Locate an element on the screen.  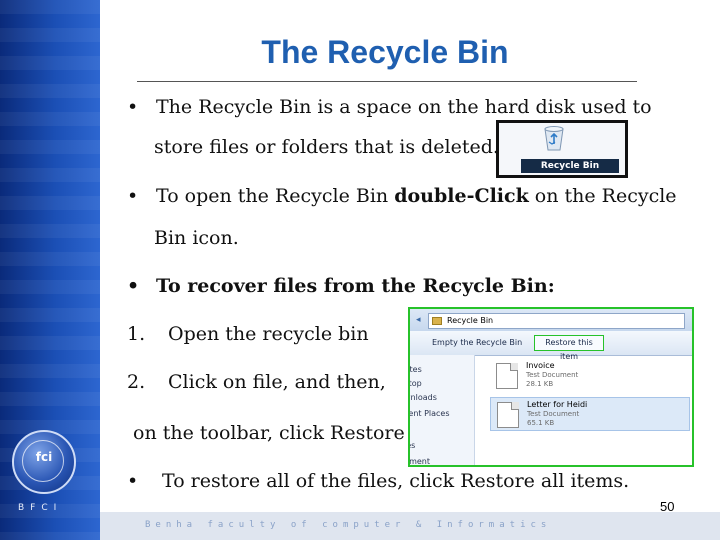
faculty-logo: fci is located at coordinates (44, 462).